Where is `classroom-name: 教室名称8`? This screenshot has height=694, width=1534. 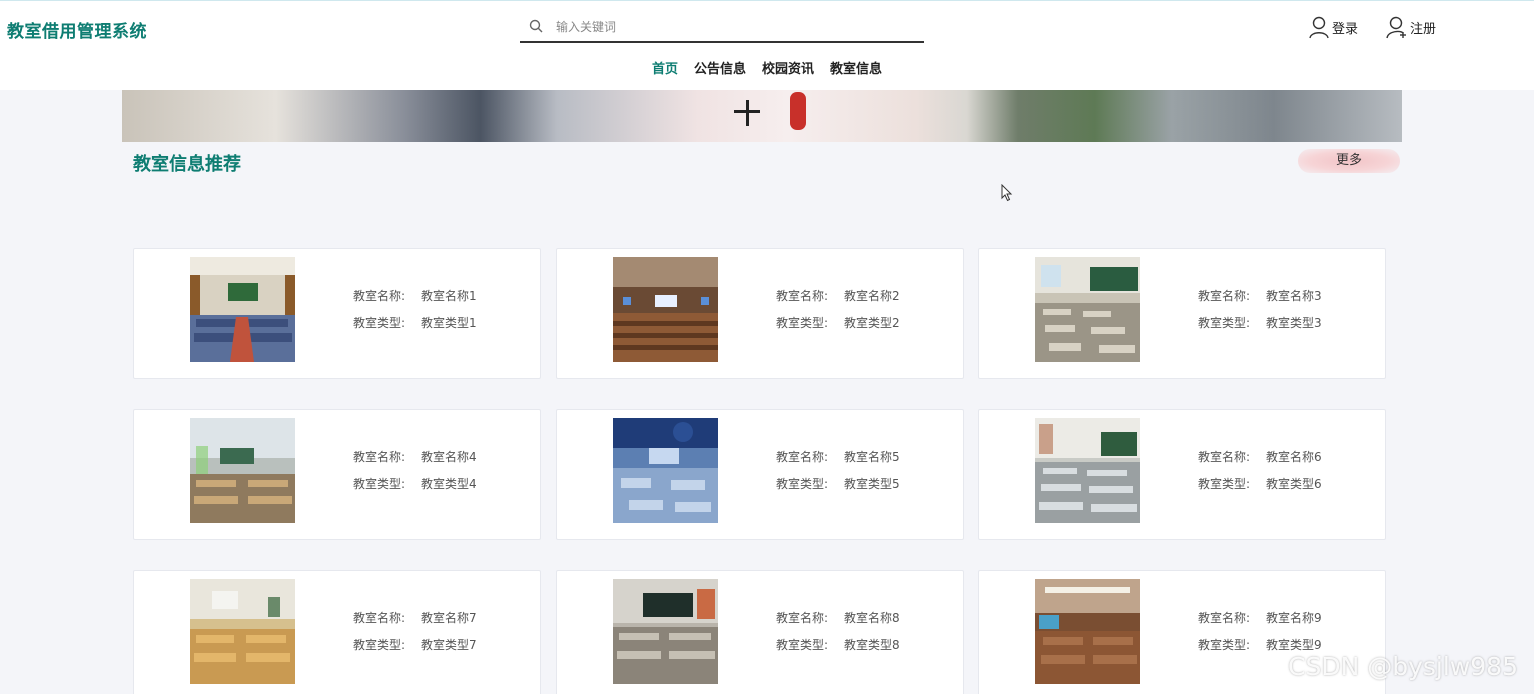
classroom-name: 教室名称8 is located at coordinates (872, 618).